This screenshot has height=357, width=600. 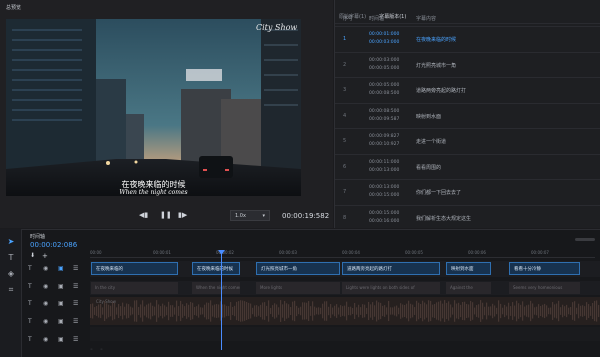 I want to click on subtitle-row-text: 你们都一下回去去了, so click(x=439, y=193).